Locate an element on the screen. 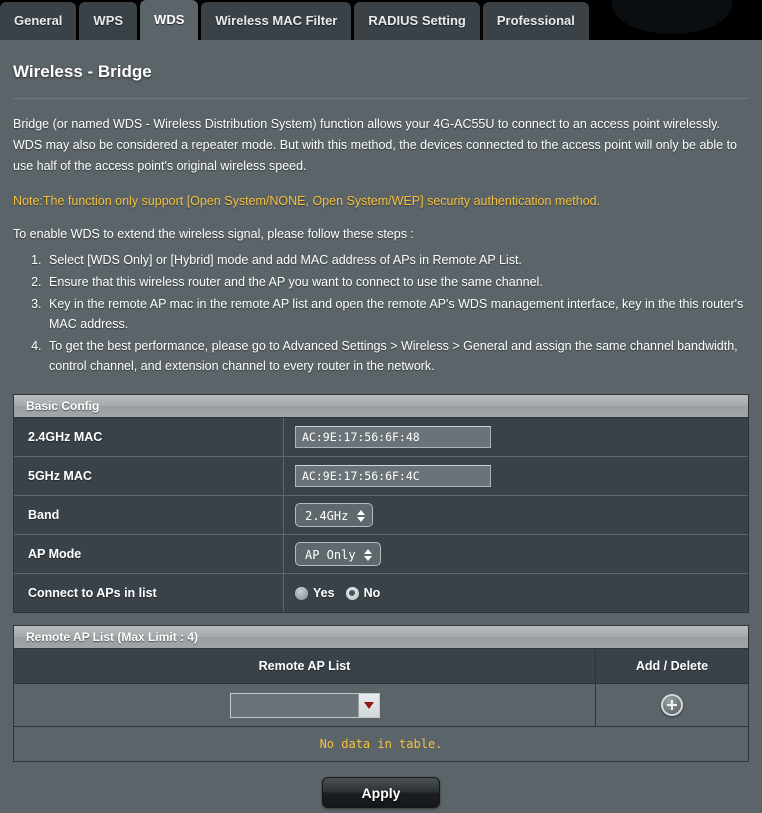 This screenshot has width=762, height=813. remote-ap-action-cell is located at coordinates (672, 705).